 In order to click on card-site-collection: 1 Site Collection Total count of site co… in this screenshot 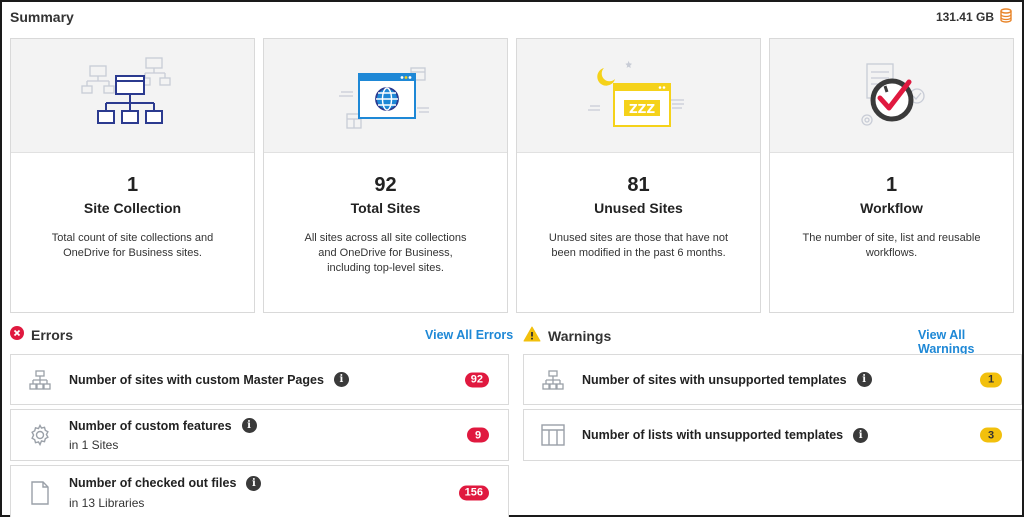, I will do `click(132, 175)`.